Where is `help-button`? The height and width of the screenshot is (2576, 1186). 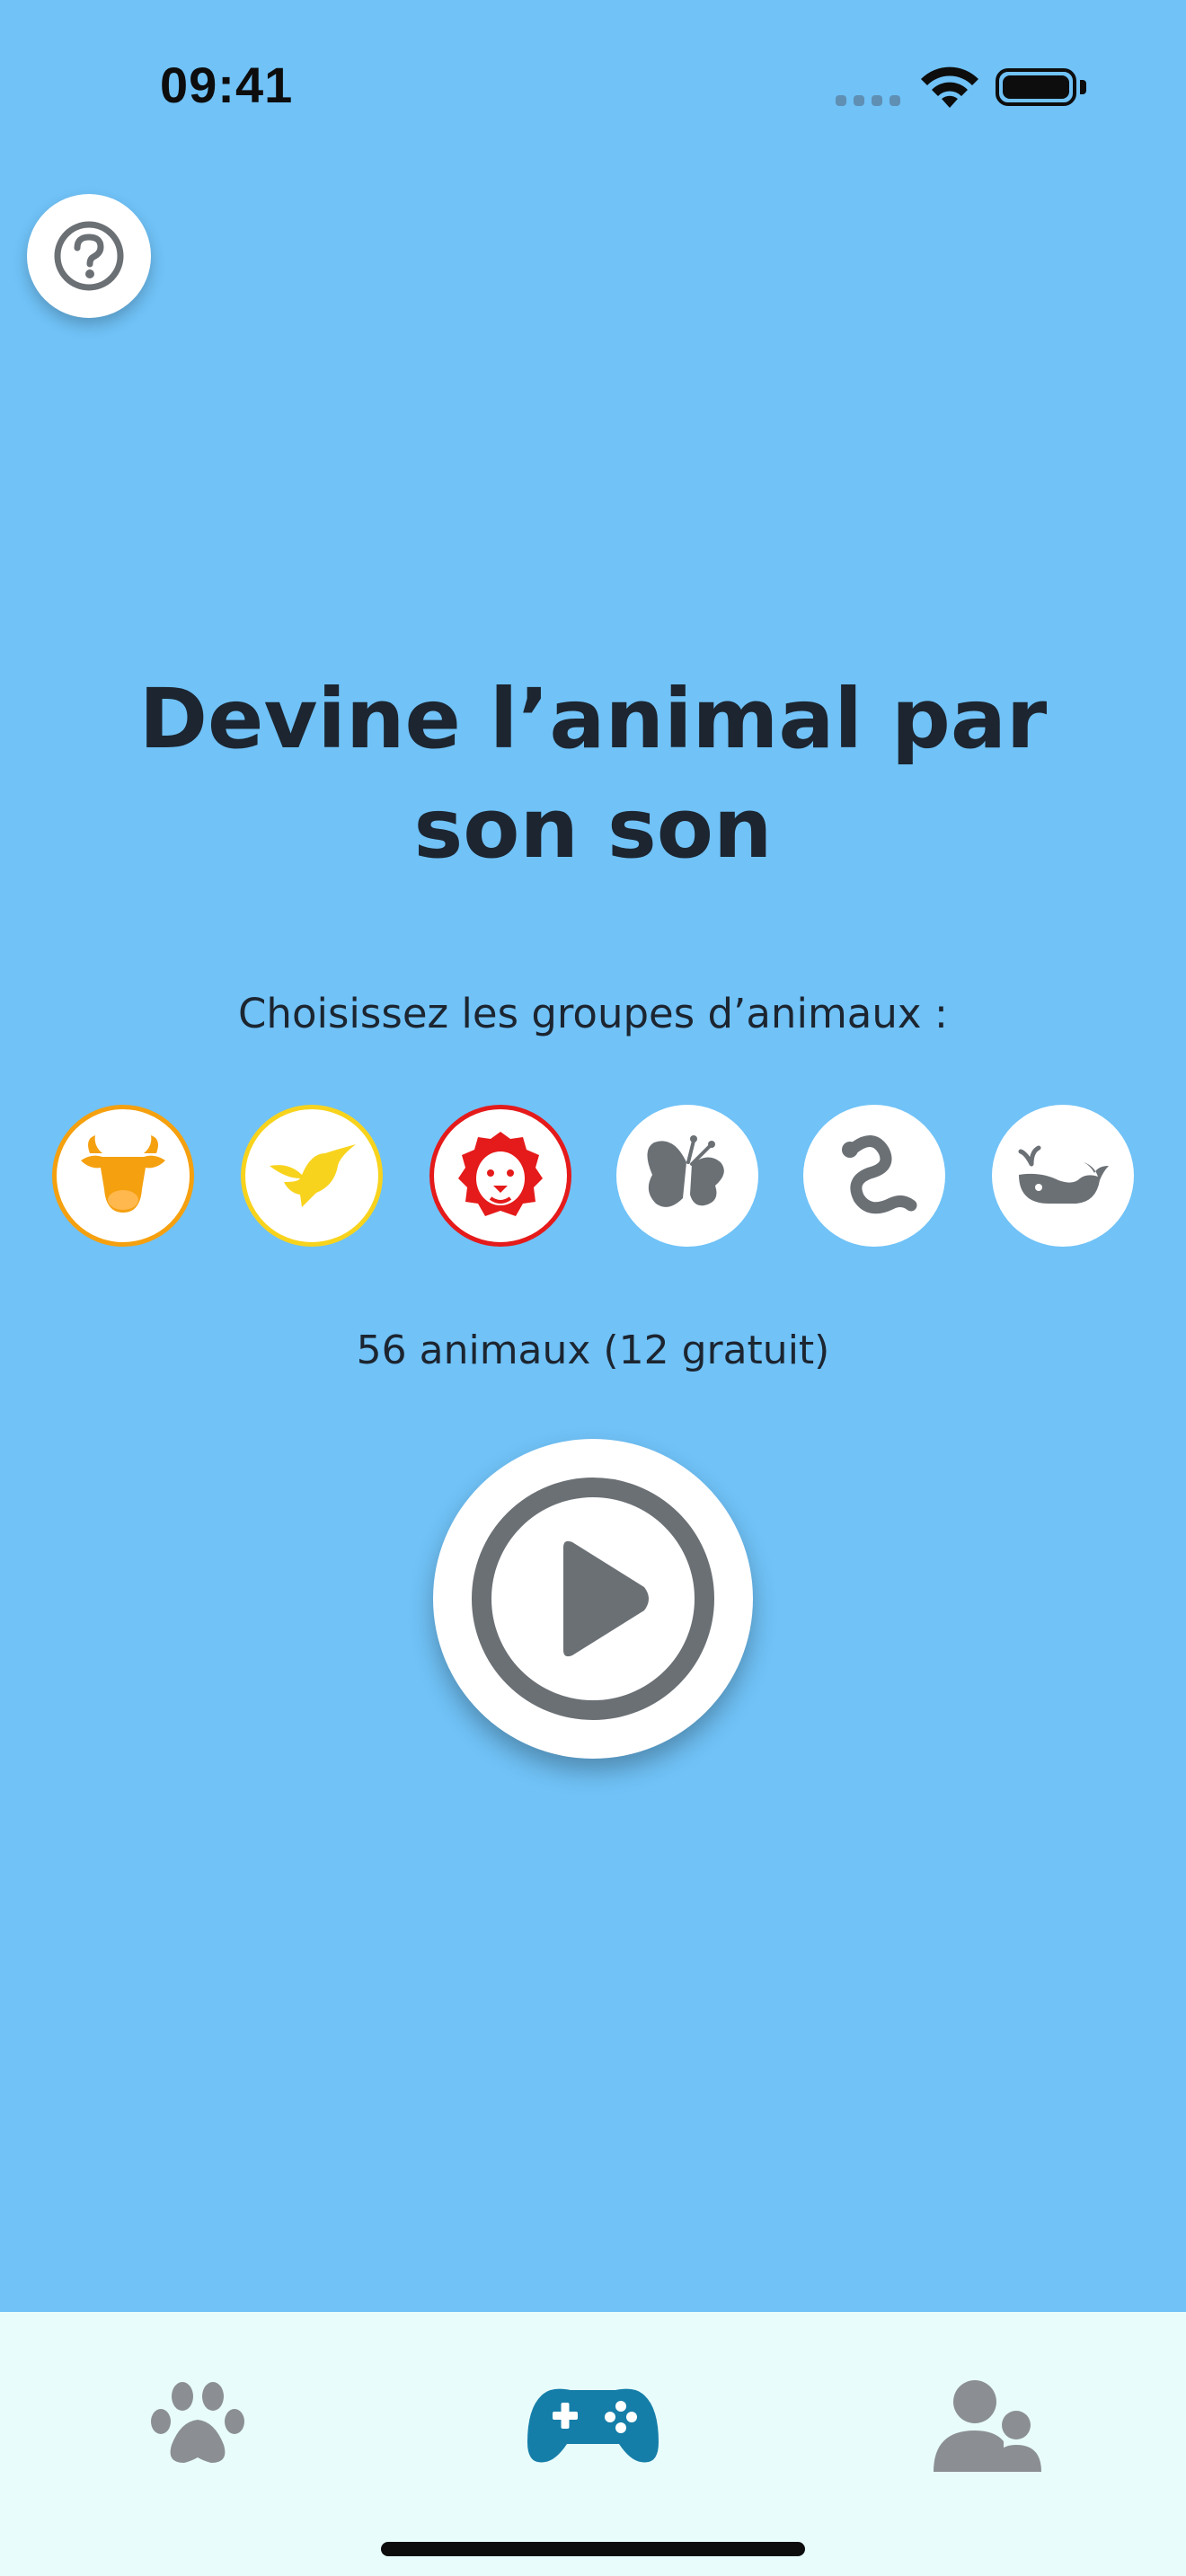 help-button is located at coordinates (89, 256).